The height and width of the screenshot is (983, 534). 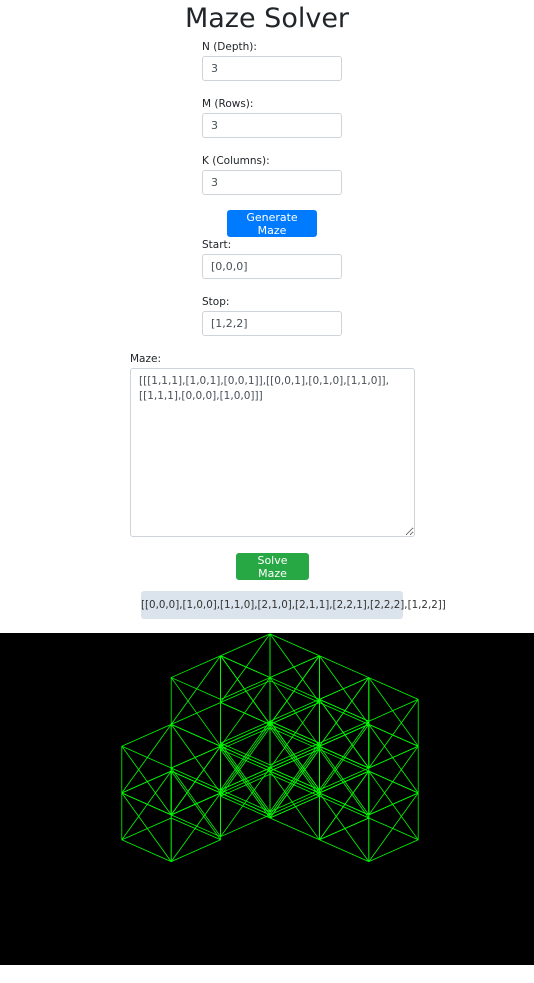 I want to click on maze-label: Maze:, so click(x=146, y=359).